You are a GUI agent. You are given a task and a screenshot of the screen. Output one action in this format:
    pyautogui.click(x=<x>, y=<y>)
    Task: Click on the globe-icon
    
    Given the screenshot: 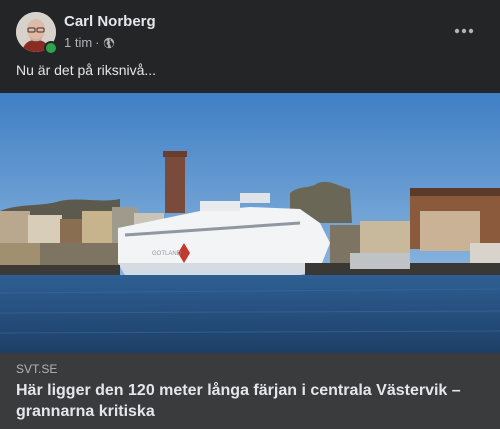 What is the action you would take?
    pyautogui.click(x=109, y=43)
    